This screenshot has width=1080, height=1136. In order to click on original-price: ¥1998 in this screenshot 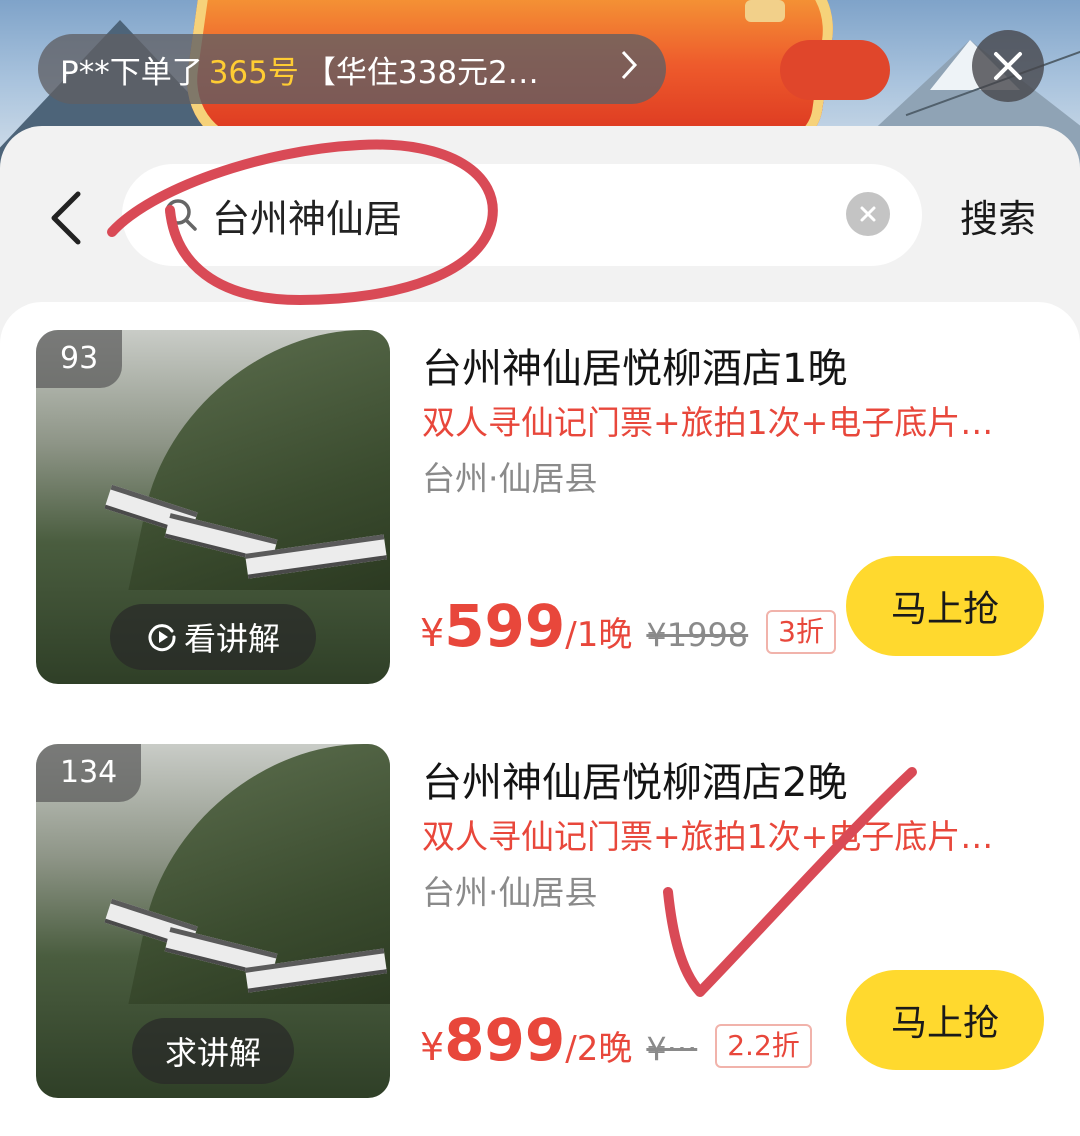, I will do `click(697, 635)`.